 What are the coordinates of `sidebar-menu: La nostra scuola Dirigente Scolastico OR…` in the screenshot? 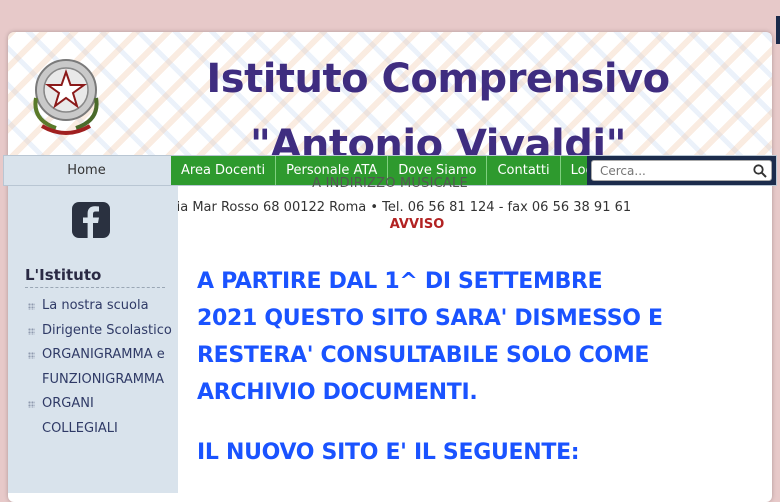 It's located at (100, 367).